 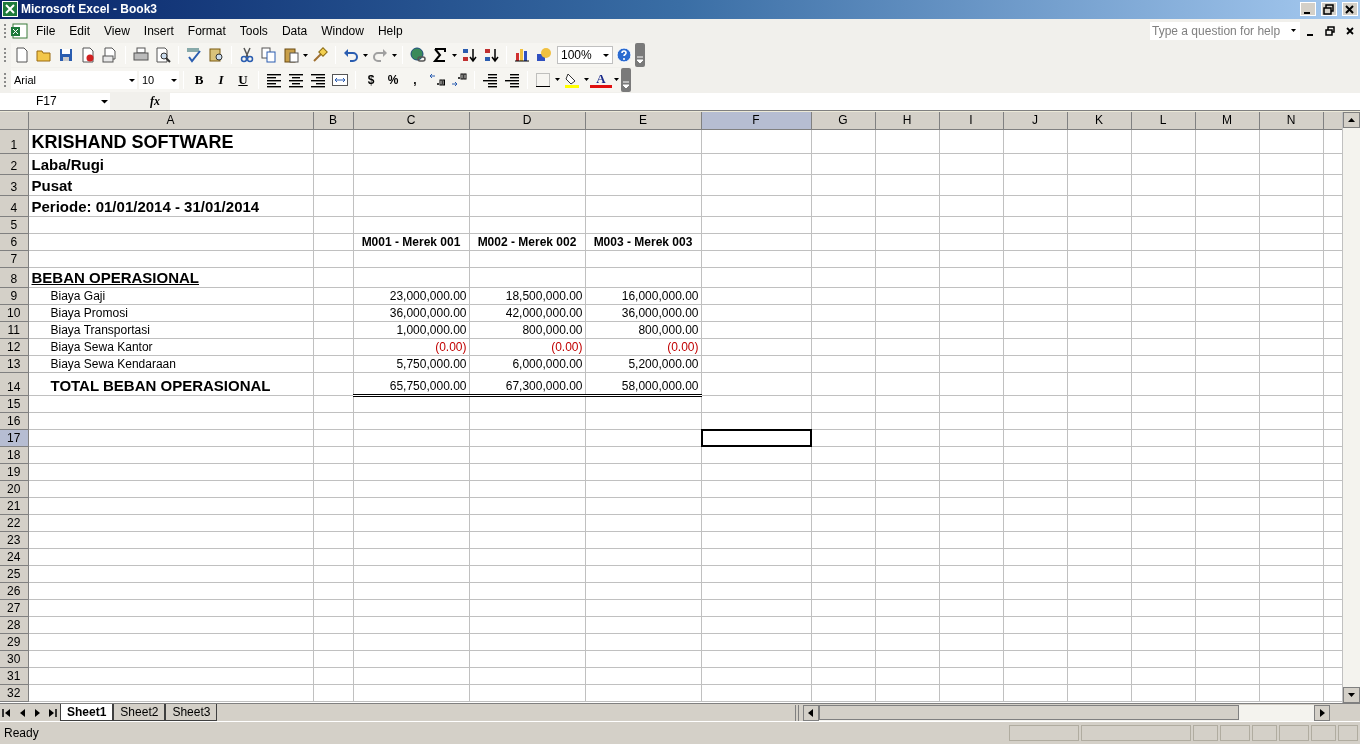 What do you see at coordinates (159, 79) in the screenshot?
I see `font-size-dropdown: 10` at bounding box center [159, 79].